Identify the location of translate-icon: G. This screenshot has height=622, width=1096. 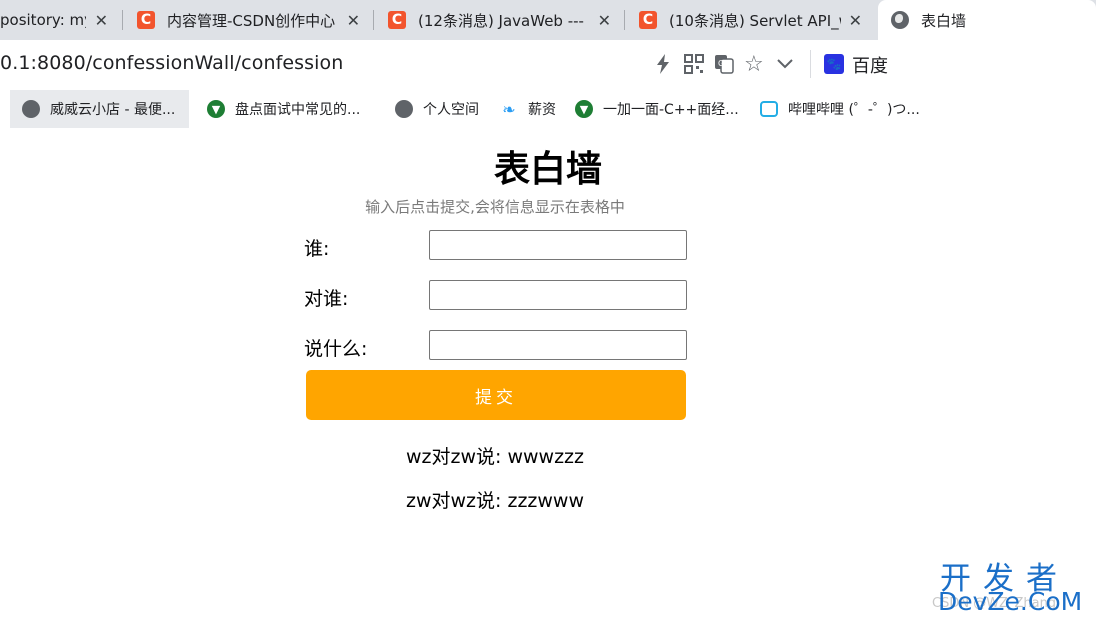
(724, 66).